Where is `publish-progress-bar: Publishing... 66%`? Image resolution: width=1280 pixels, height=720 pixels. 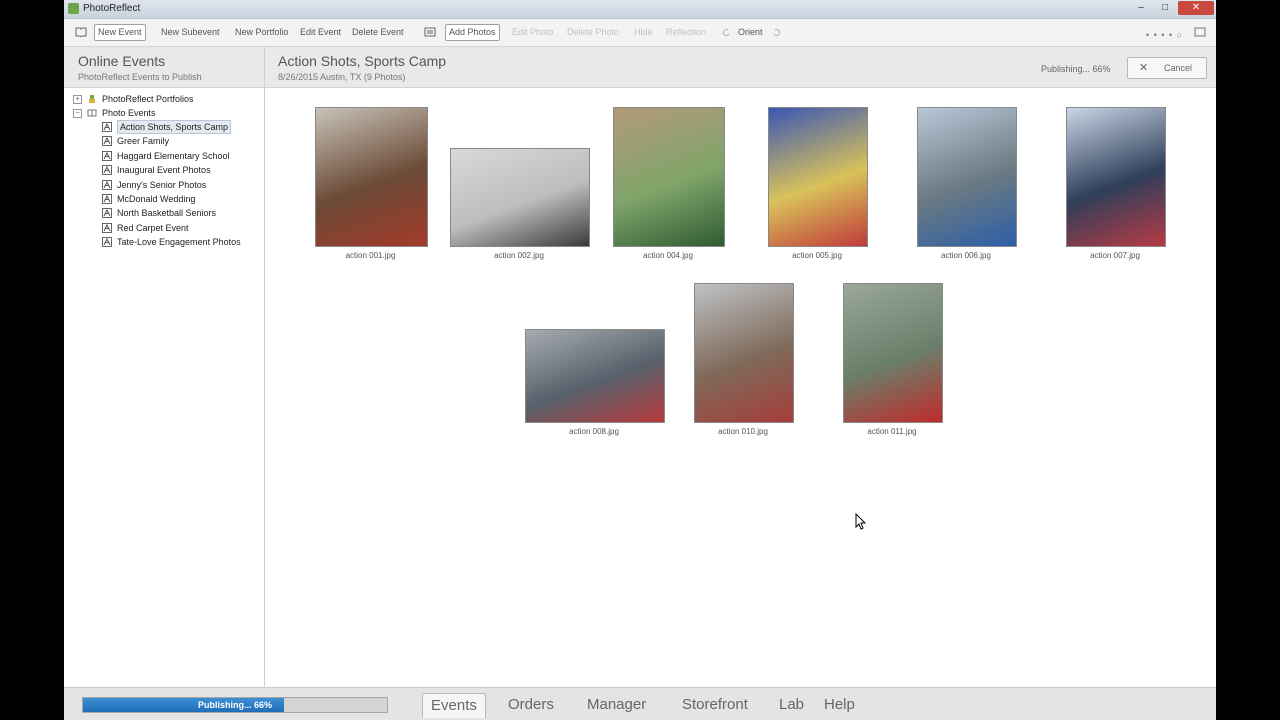
publish-progress-bar: Publishing... 66% is located at coordinates (235, 705).